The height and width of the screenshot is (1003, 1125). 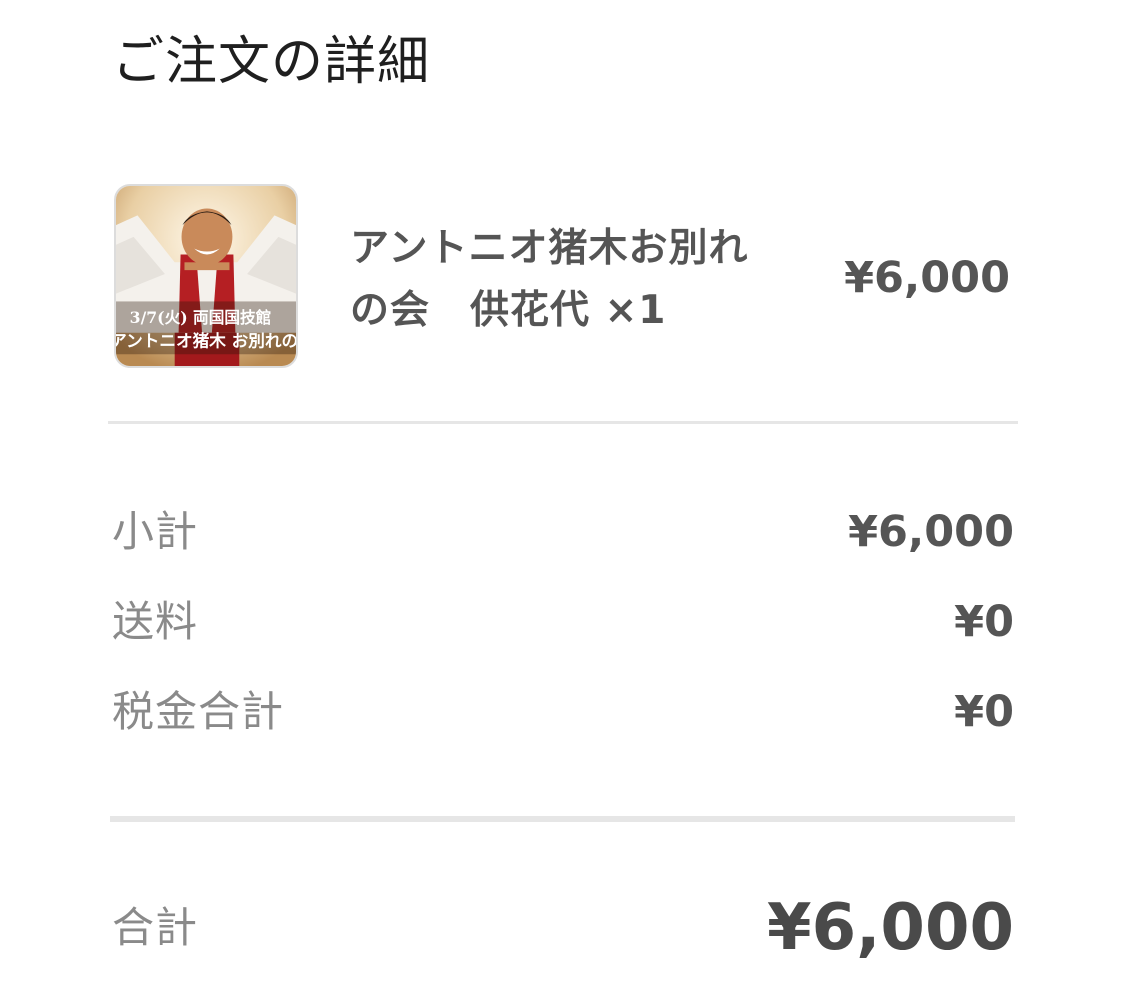 I want to click on item-quantity: ×1, so click(x=628, y=310).